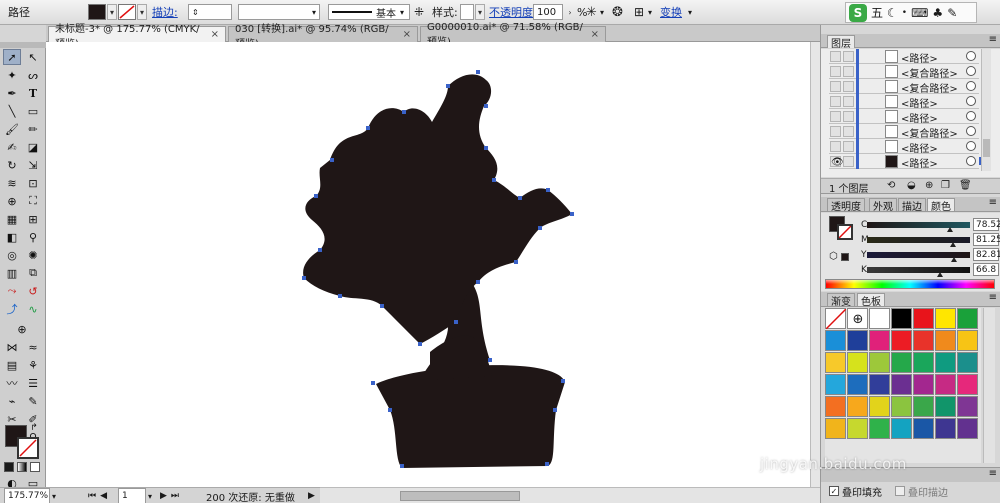  Describe the element at coordinates (210, 12) in the screenshot. I see `stroke-weight-input: ⇕` at that location.